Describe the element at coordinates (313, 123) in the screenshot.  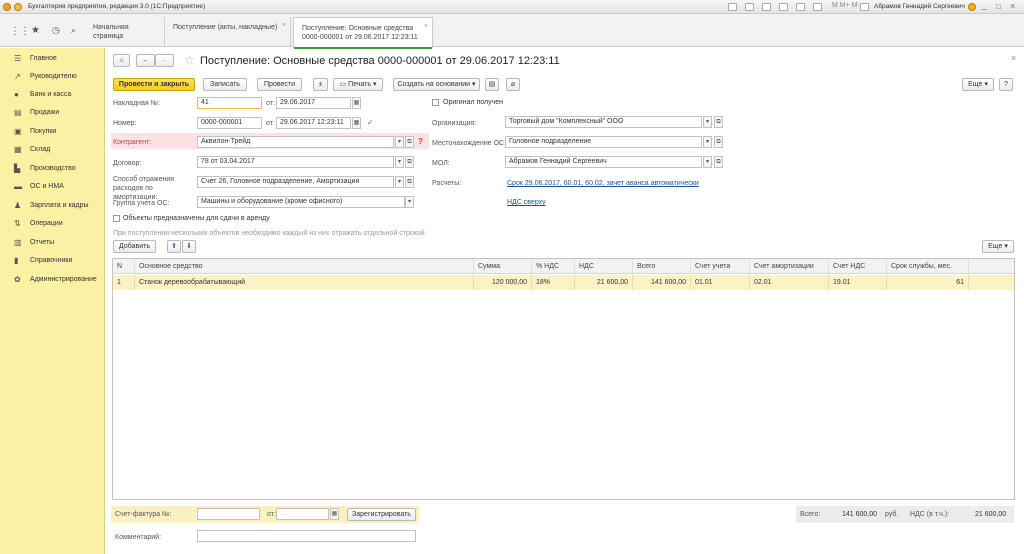
I see `doc-date-input: 29.06.2017 12:23:11` at that location.